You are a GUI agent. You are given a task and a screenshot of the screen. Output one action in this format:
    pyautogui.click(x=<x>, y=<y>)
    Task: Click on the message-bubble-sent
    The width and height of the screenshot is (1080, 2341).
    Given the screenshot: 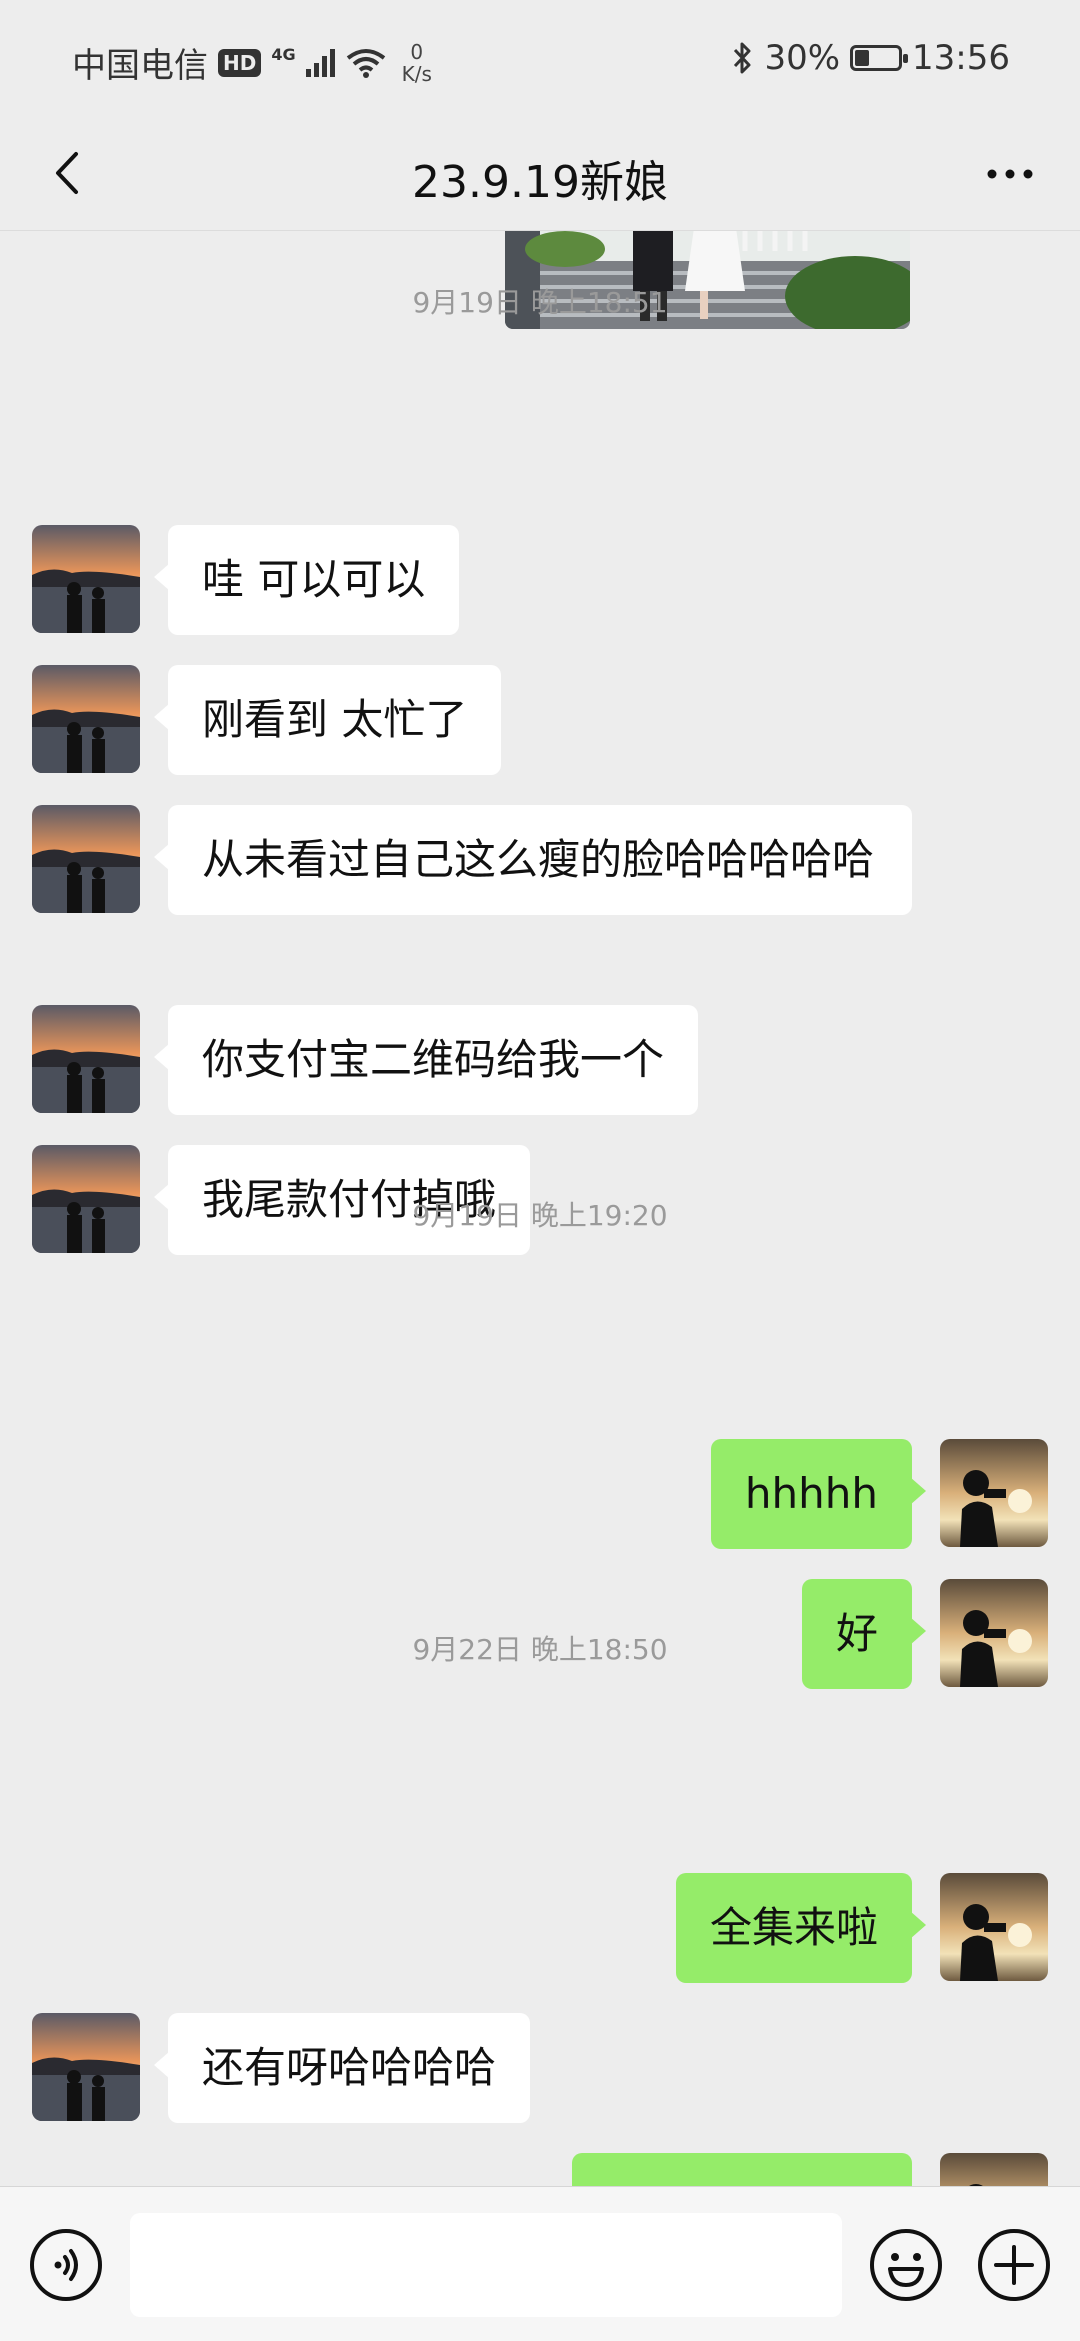 What is the action you would take?
    pyautogui.click(x=742, y=2169)
    